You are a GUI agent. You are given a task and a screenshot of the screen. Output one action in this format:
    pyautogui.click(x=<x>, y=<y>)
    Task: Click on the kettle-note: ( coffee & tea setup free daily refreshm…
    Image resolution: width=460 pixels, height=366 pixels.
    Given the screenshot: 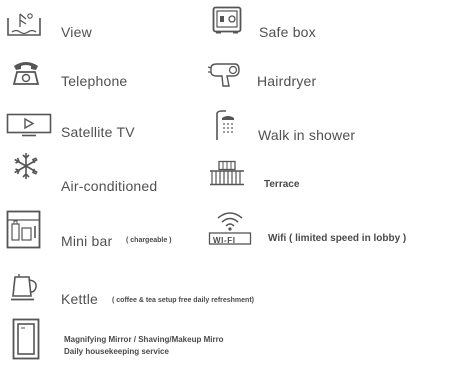 What is the action you would take?
    pyautogui.click(x=183, y=300)
    